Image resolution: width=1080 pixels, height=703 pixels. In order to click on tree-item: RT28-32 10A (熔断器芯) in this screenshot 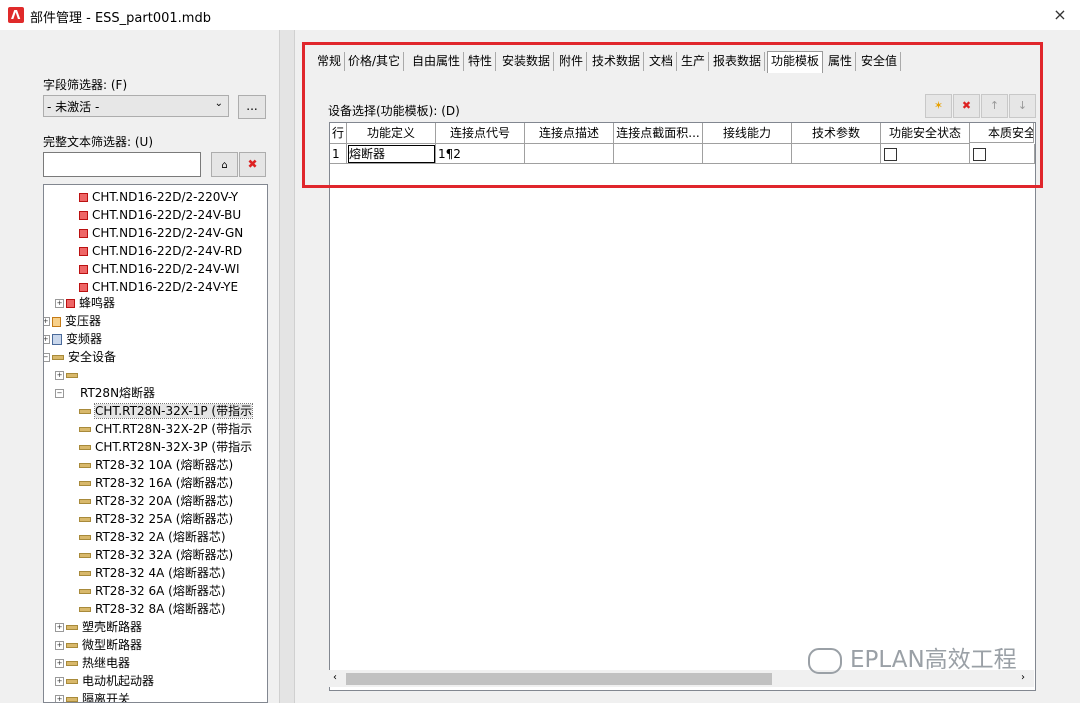, I will do `click(156, 465)`.